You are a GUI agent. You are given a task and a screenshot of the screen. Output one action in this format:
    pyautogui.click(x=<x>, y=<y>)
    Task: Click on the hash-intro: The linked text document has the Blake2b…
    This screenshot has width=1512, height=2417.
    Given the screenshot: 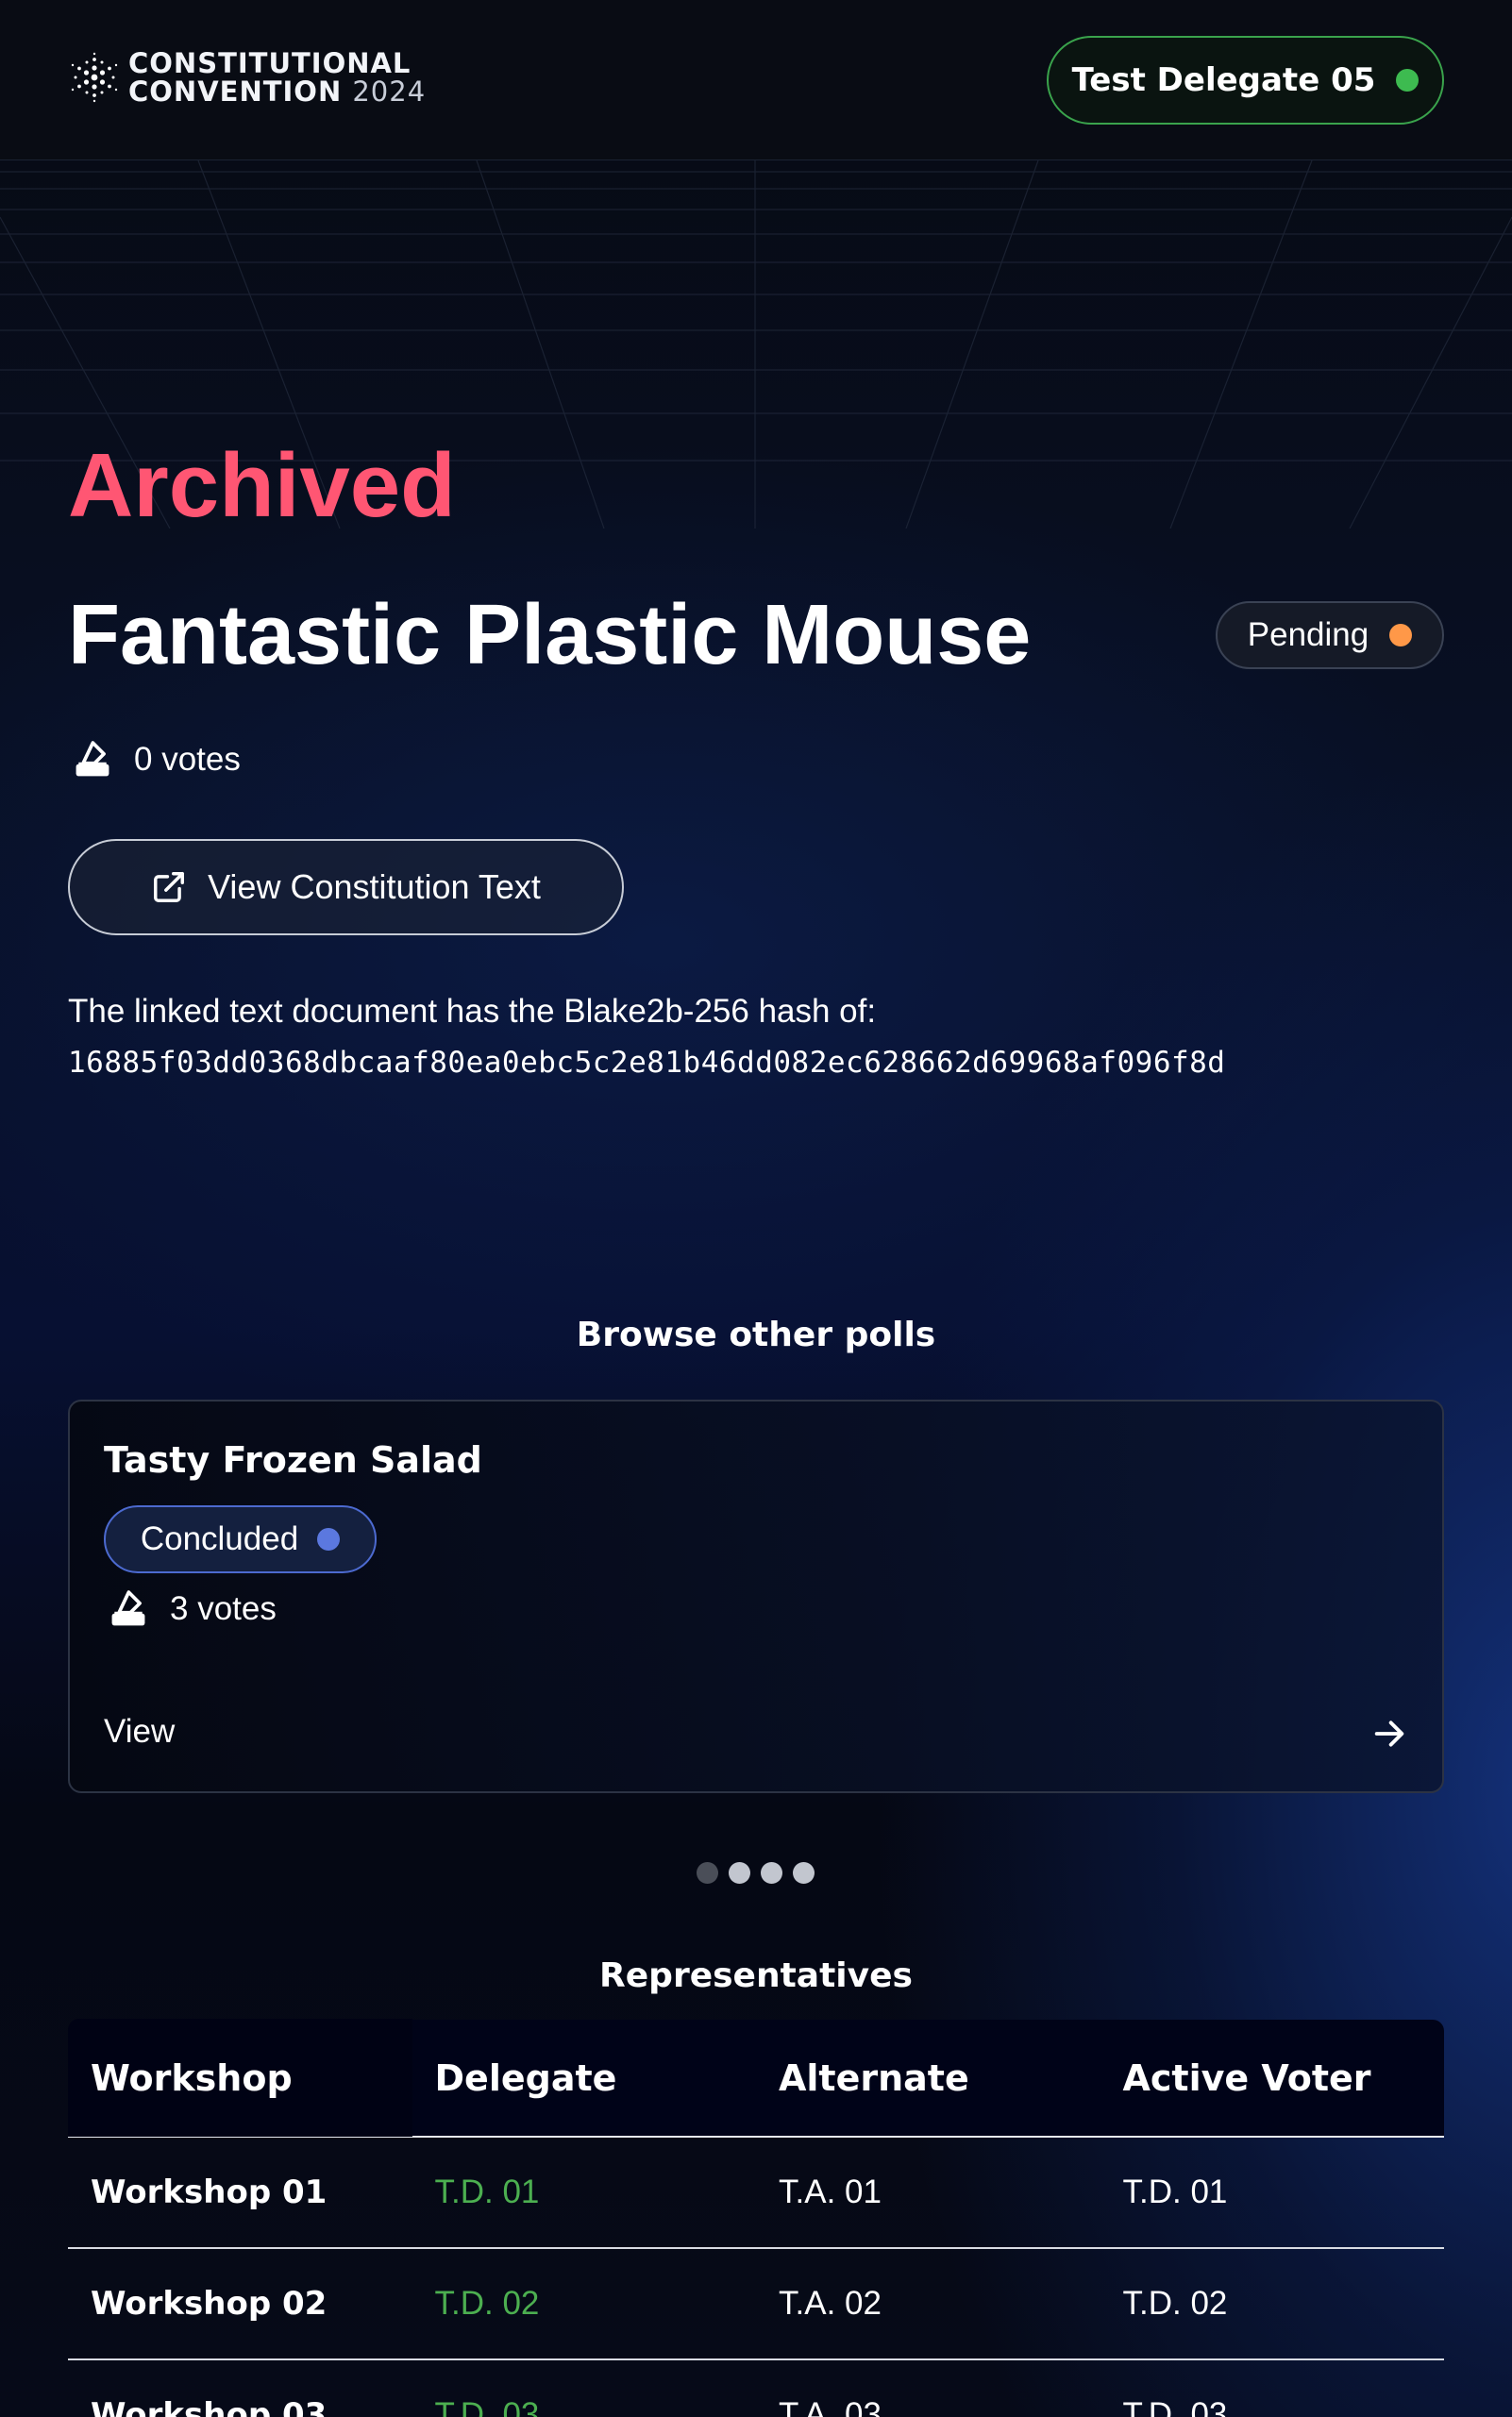 What is the action you would take?
    pyautogui.click(x=472, y=1011)
    